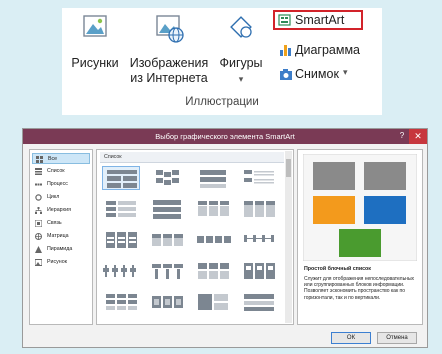 The width and height of the screenshot is (442, 354). I want to click on matrix-icon, so click(38, 236).